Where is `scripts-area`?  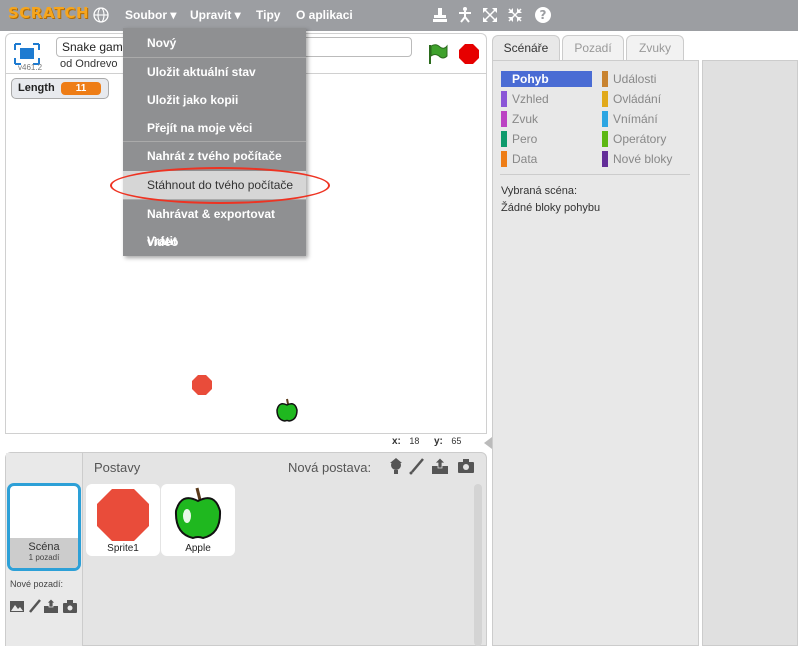 scripts-area is located at coordinates (750, 353).